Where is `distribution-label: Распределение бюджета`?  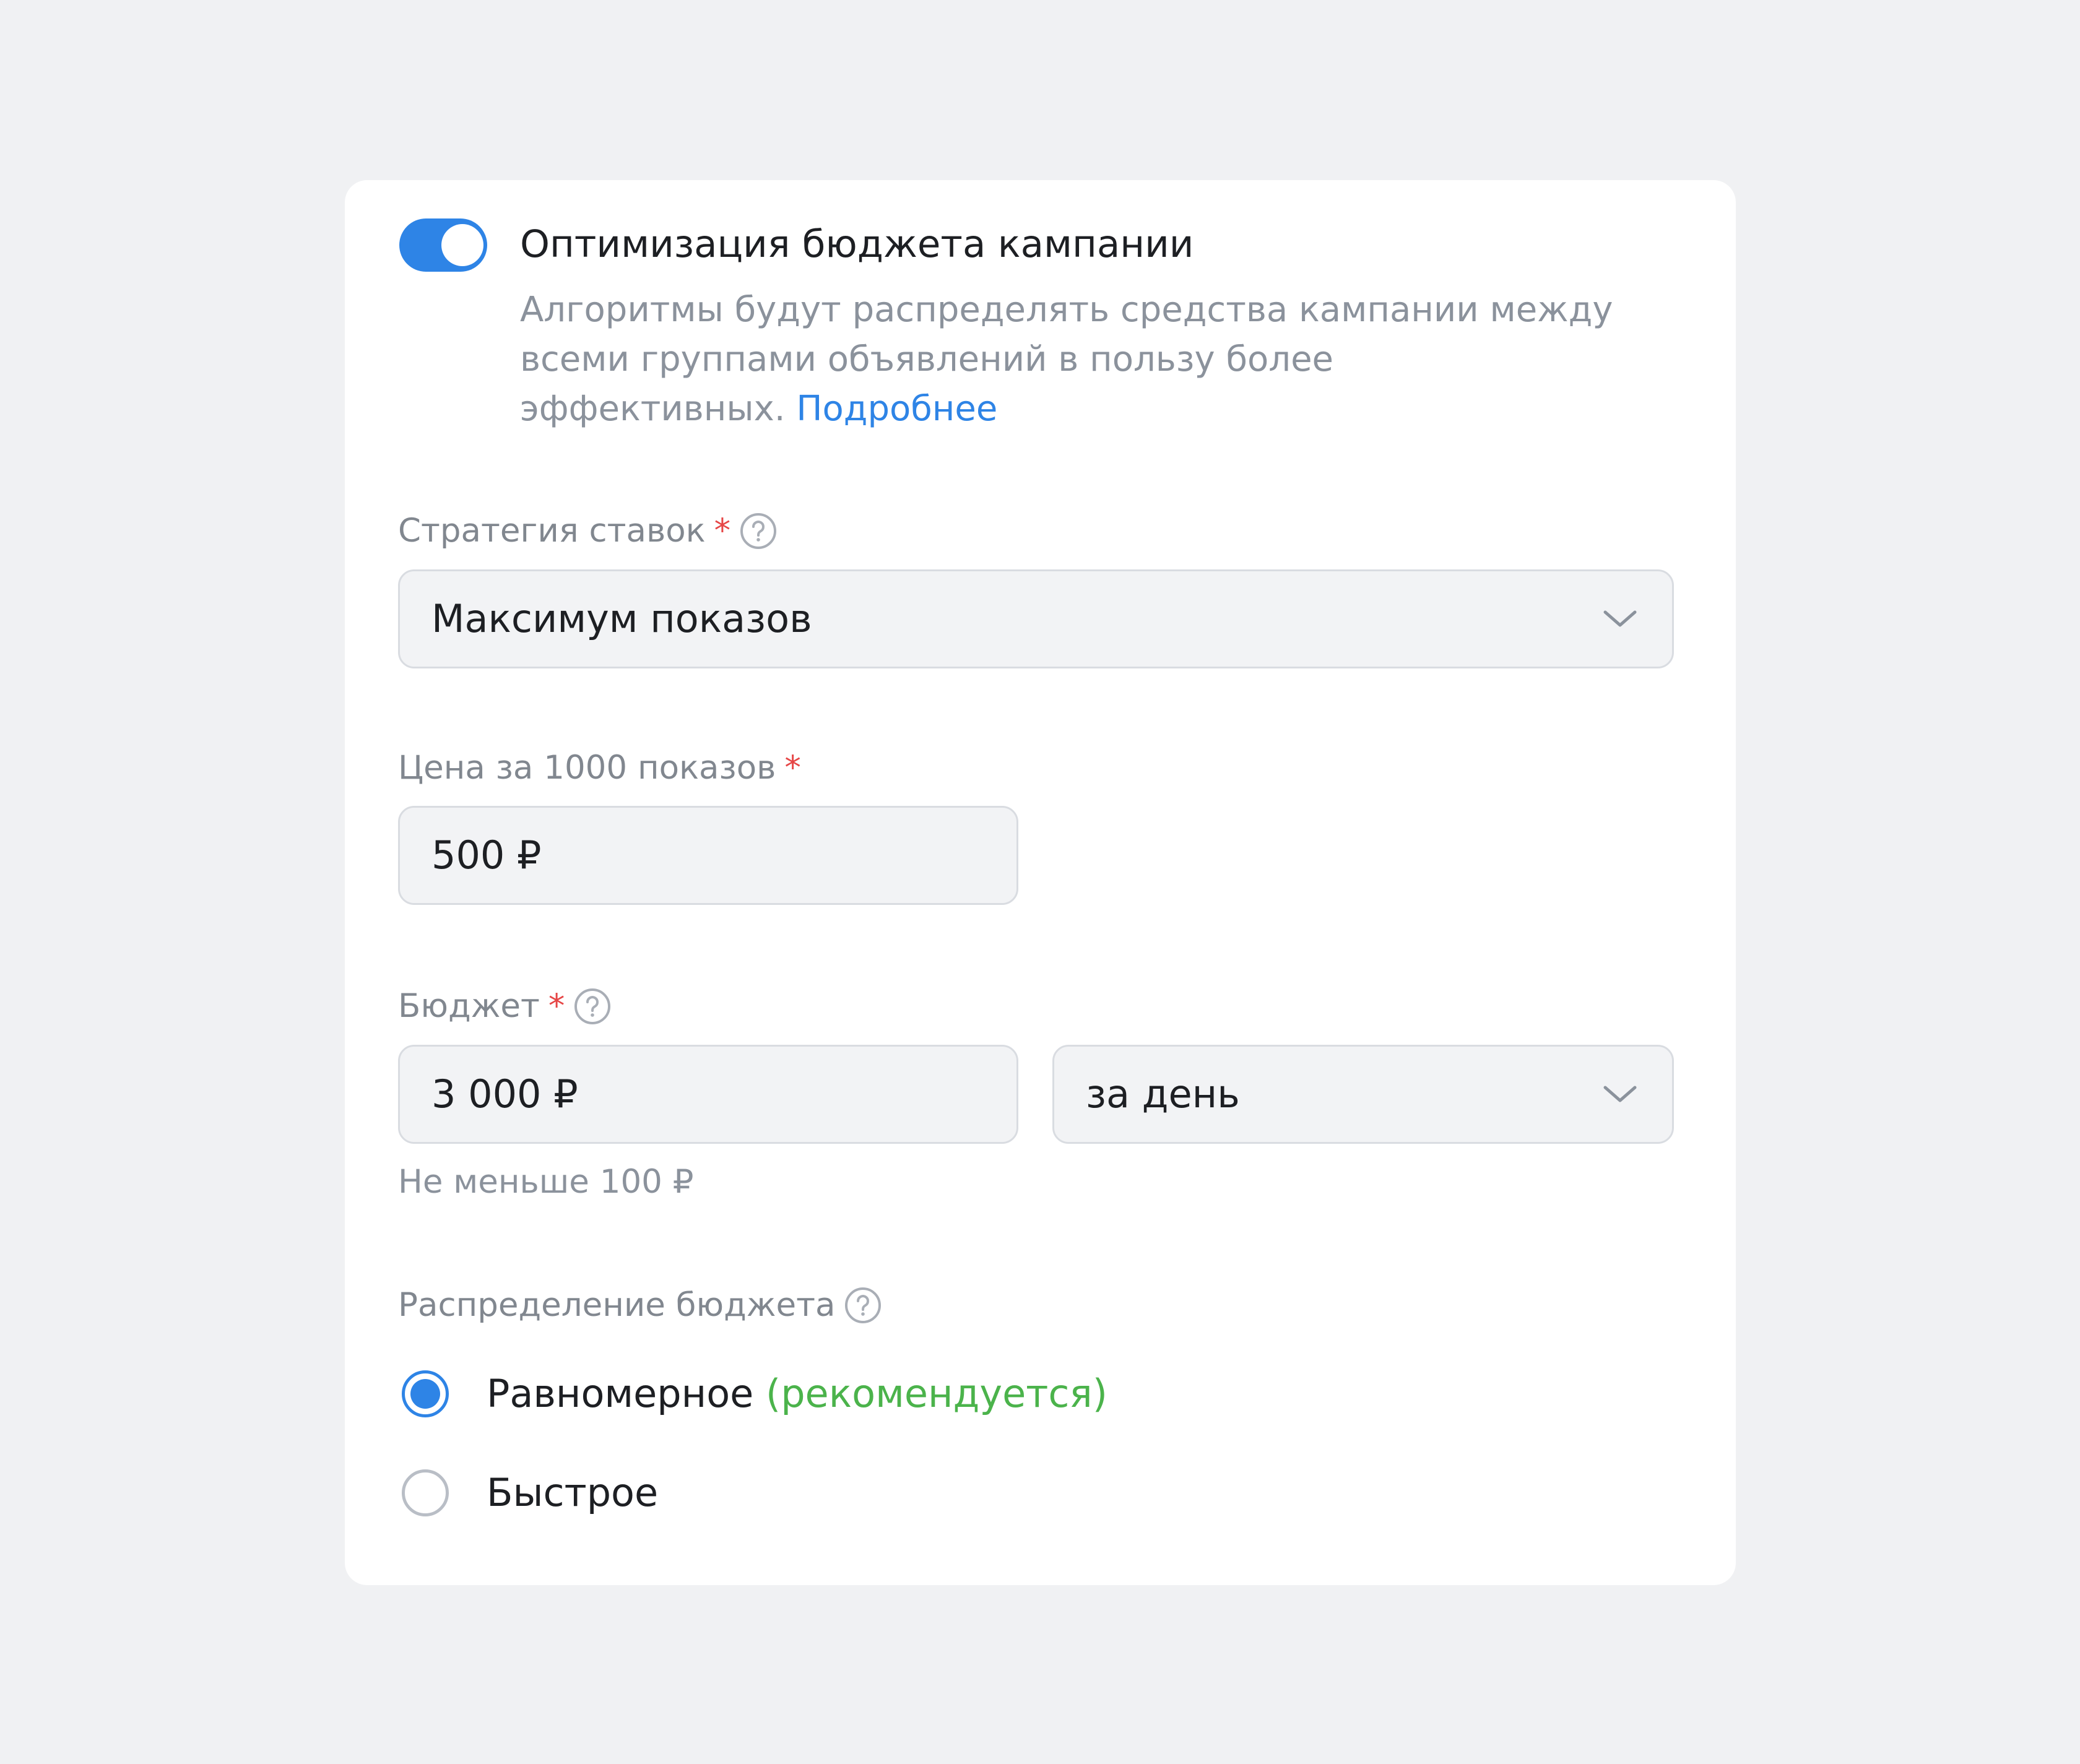
distribution-label: Распределение бюджета is located at coordinates (640, 1305).